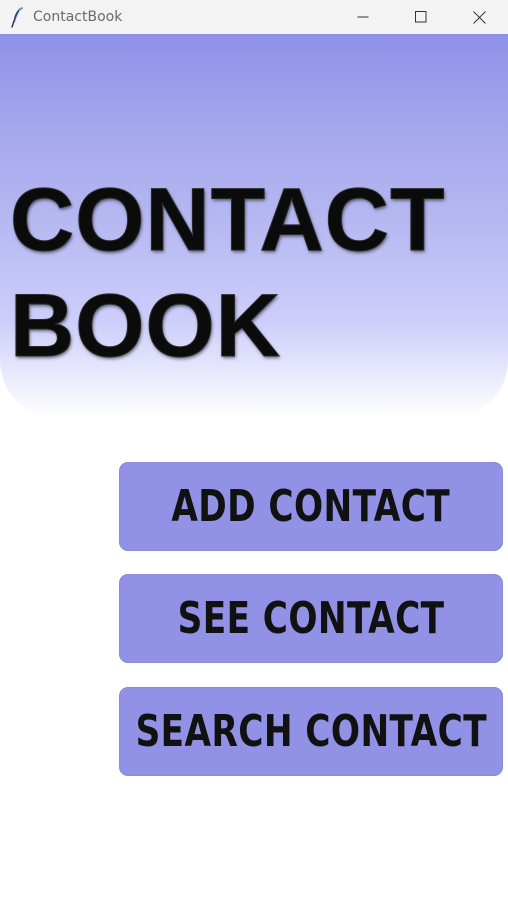 This screenshot has width=508, height=922. I want to click on add-contact-label: ADD CONTACT, so click(311, 506).